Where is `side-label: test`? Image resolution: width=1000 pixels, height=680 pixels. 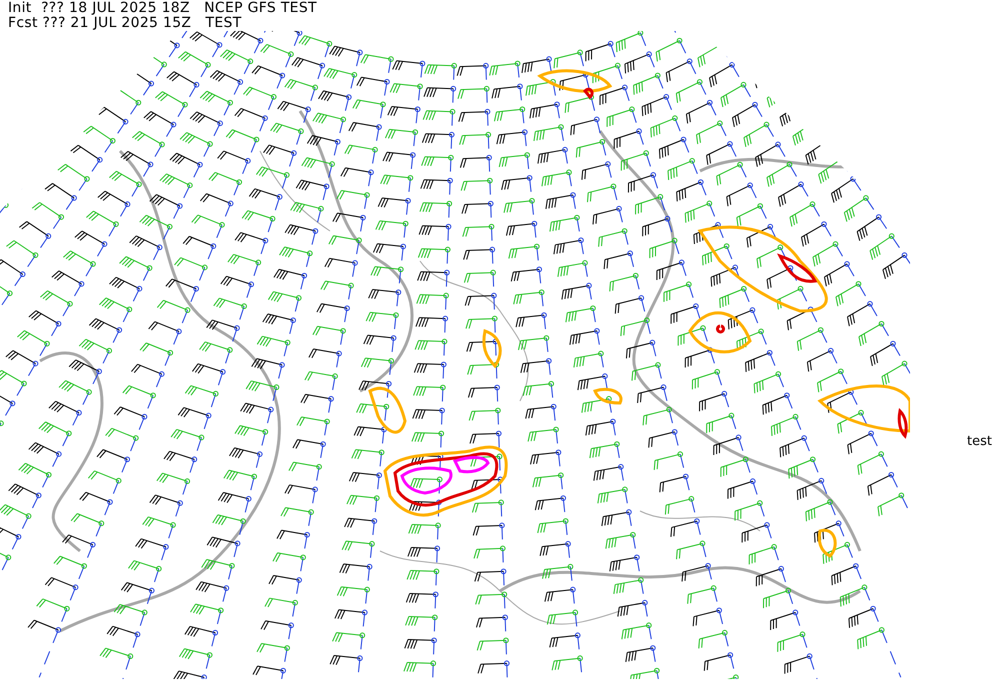
side-label: test is located at coordinates (979, 442).